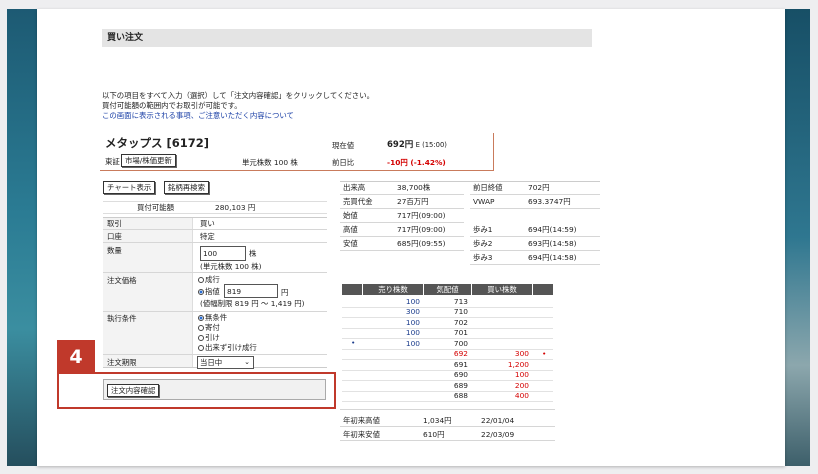  Describe the element at coordinates (460, 343) in the screenshot. I see `board-price: 700` at that location.